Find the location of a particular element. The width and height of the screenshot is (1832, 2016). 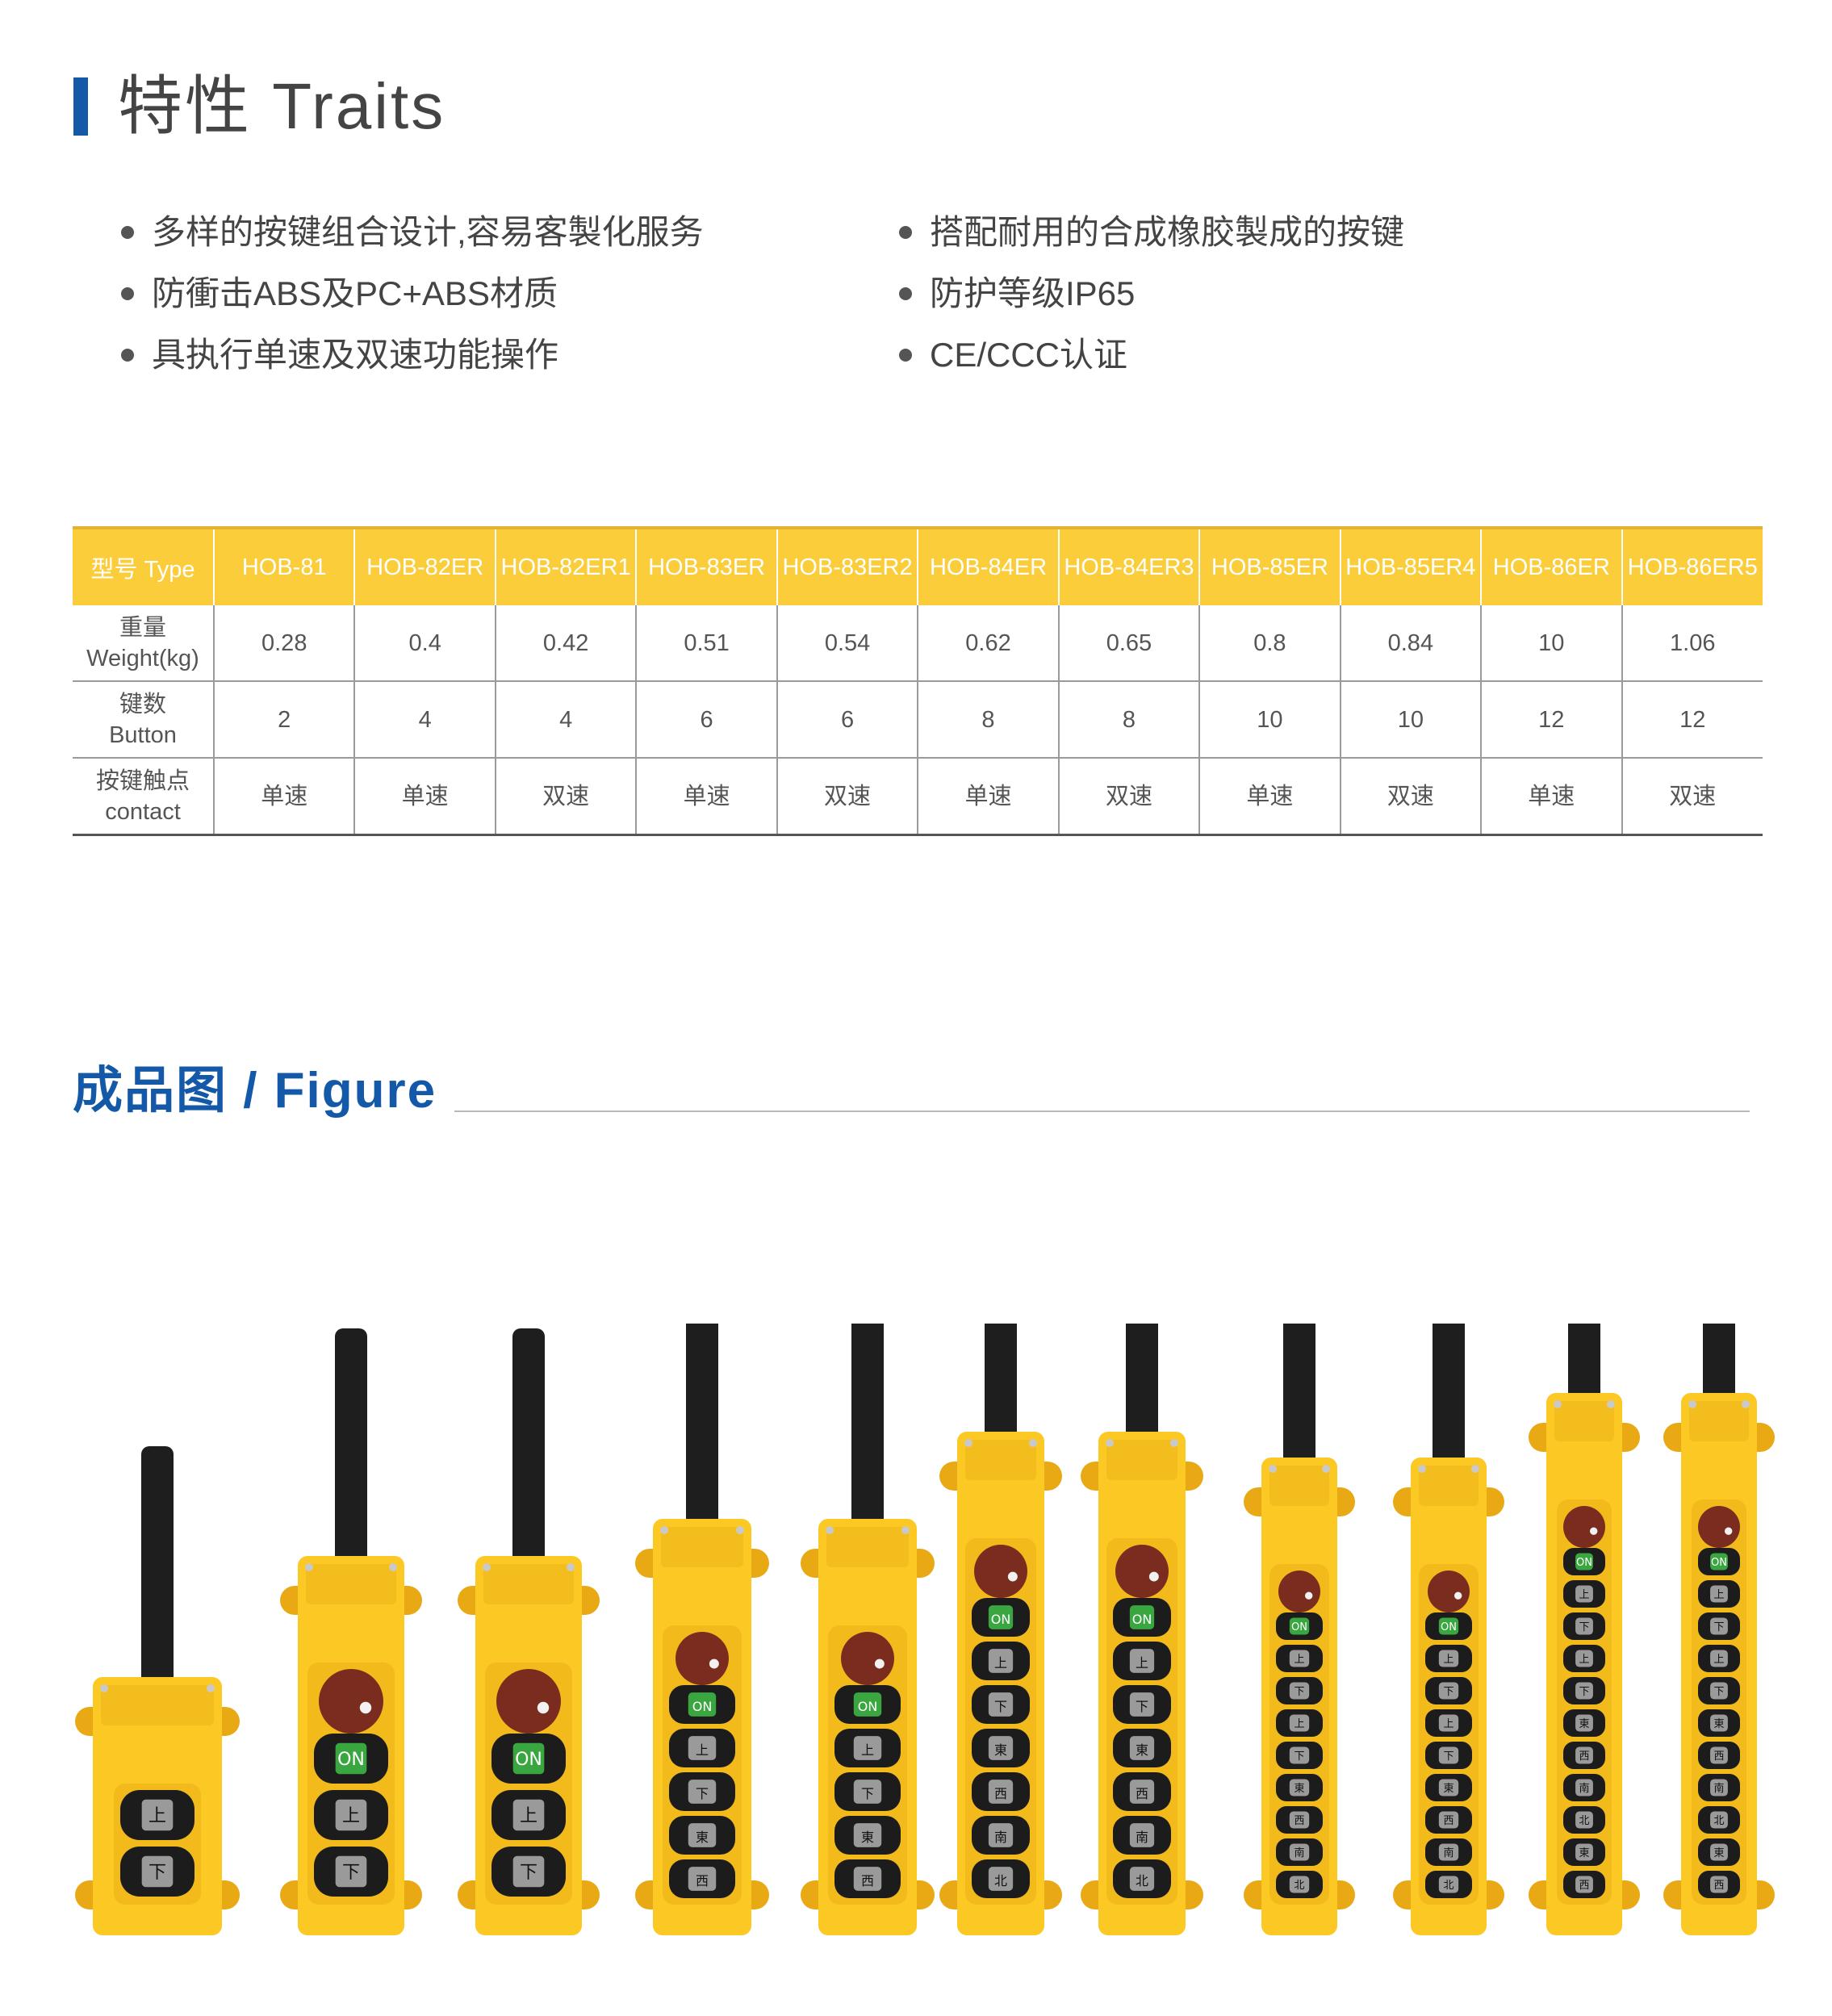

row-label-button: 键数 Button is located at coordinates (144, 720).